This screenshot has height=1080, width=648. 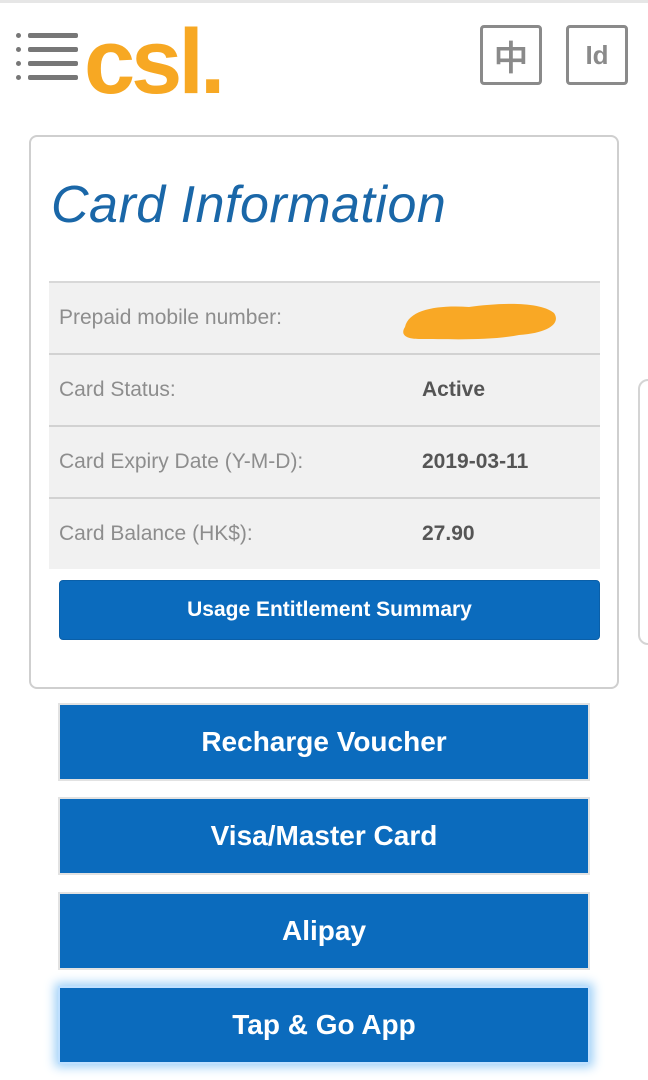 I want to click on expiry-date-label: Card Expiry Date (Y-M-D):, so click(x=181, y=461).